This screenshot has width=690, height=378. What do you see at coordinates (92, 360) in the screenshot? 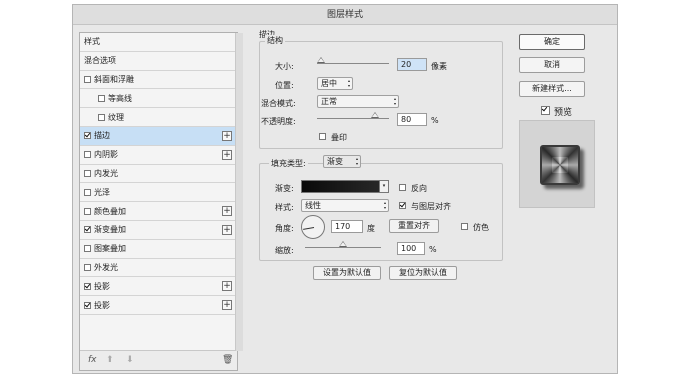
I see `fx-button: fx` at bounding box center [92, 360].